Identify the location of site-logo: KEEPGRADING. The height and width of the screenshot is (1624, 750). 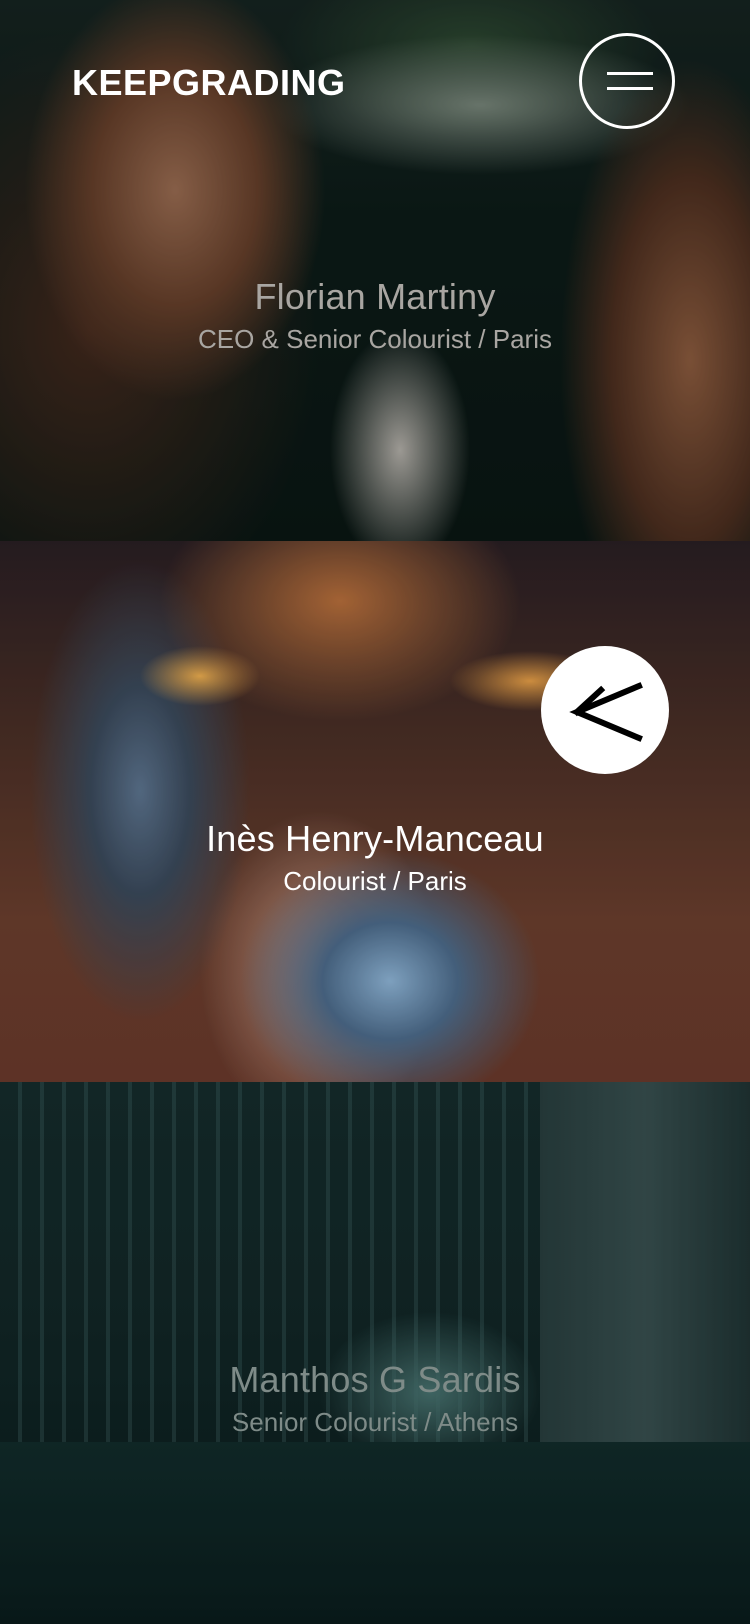
(209, 83).